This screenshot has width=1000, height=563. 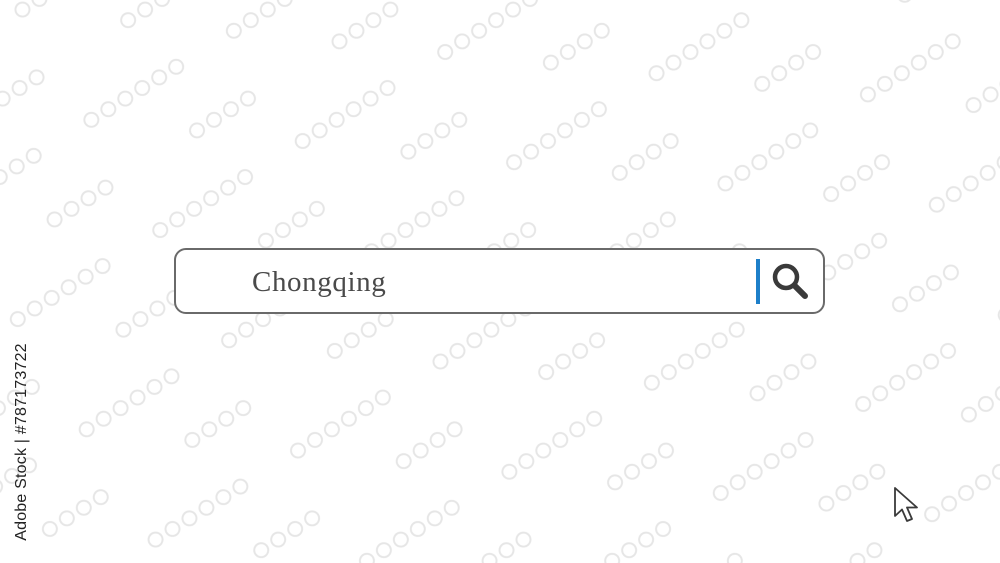 What do you see at coordinates (319, 282) in the screenshot?
I see `search-input: Chongqing` at bounding box center [319, 282].